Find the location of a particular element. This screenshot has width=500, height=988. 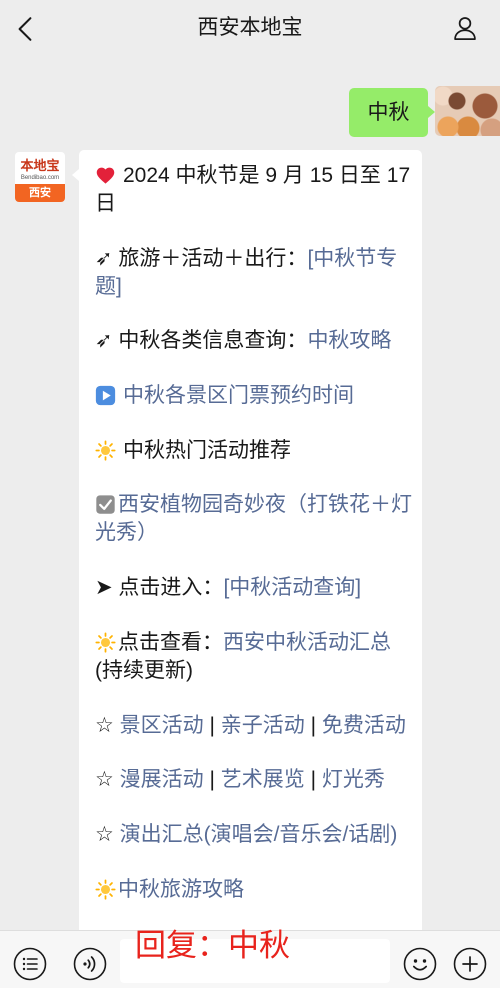

person-icon is located at coordinates (465, 28).